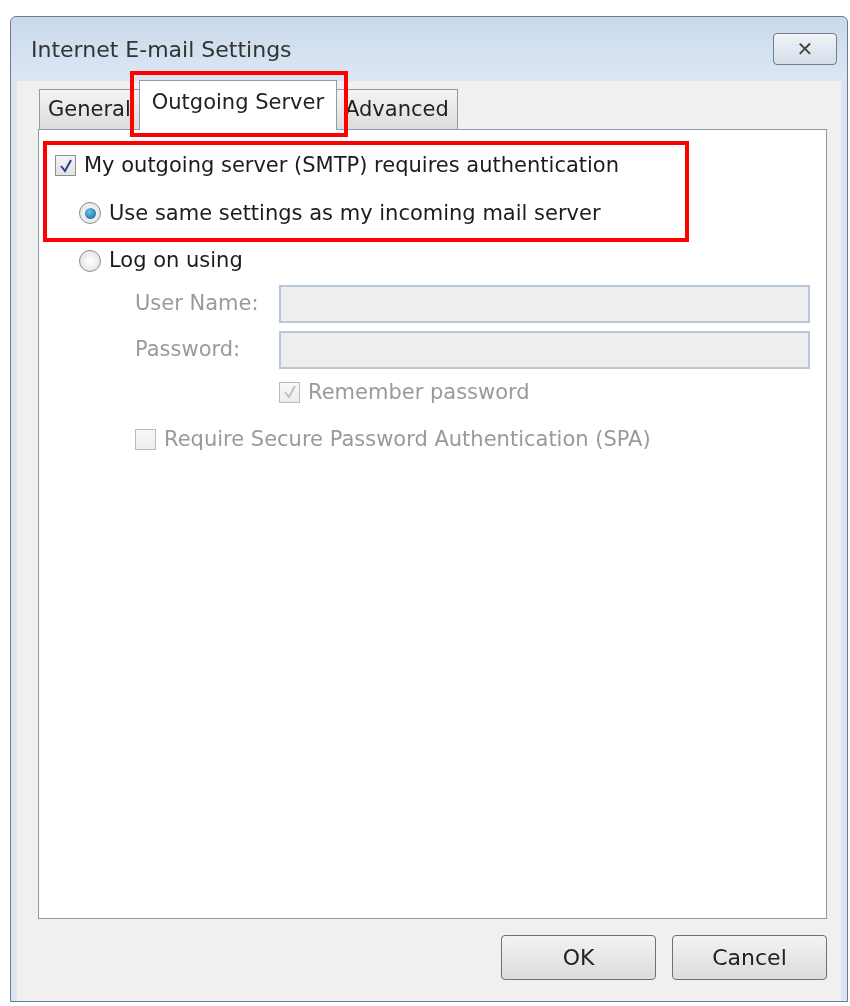  Describe the element at coordinates (89, 108) in the screenshot. I see `tab: General` at that location.